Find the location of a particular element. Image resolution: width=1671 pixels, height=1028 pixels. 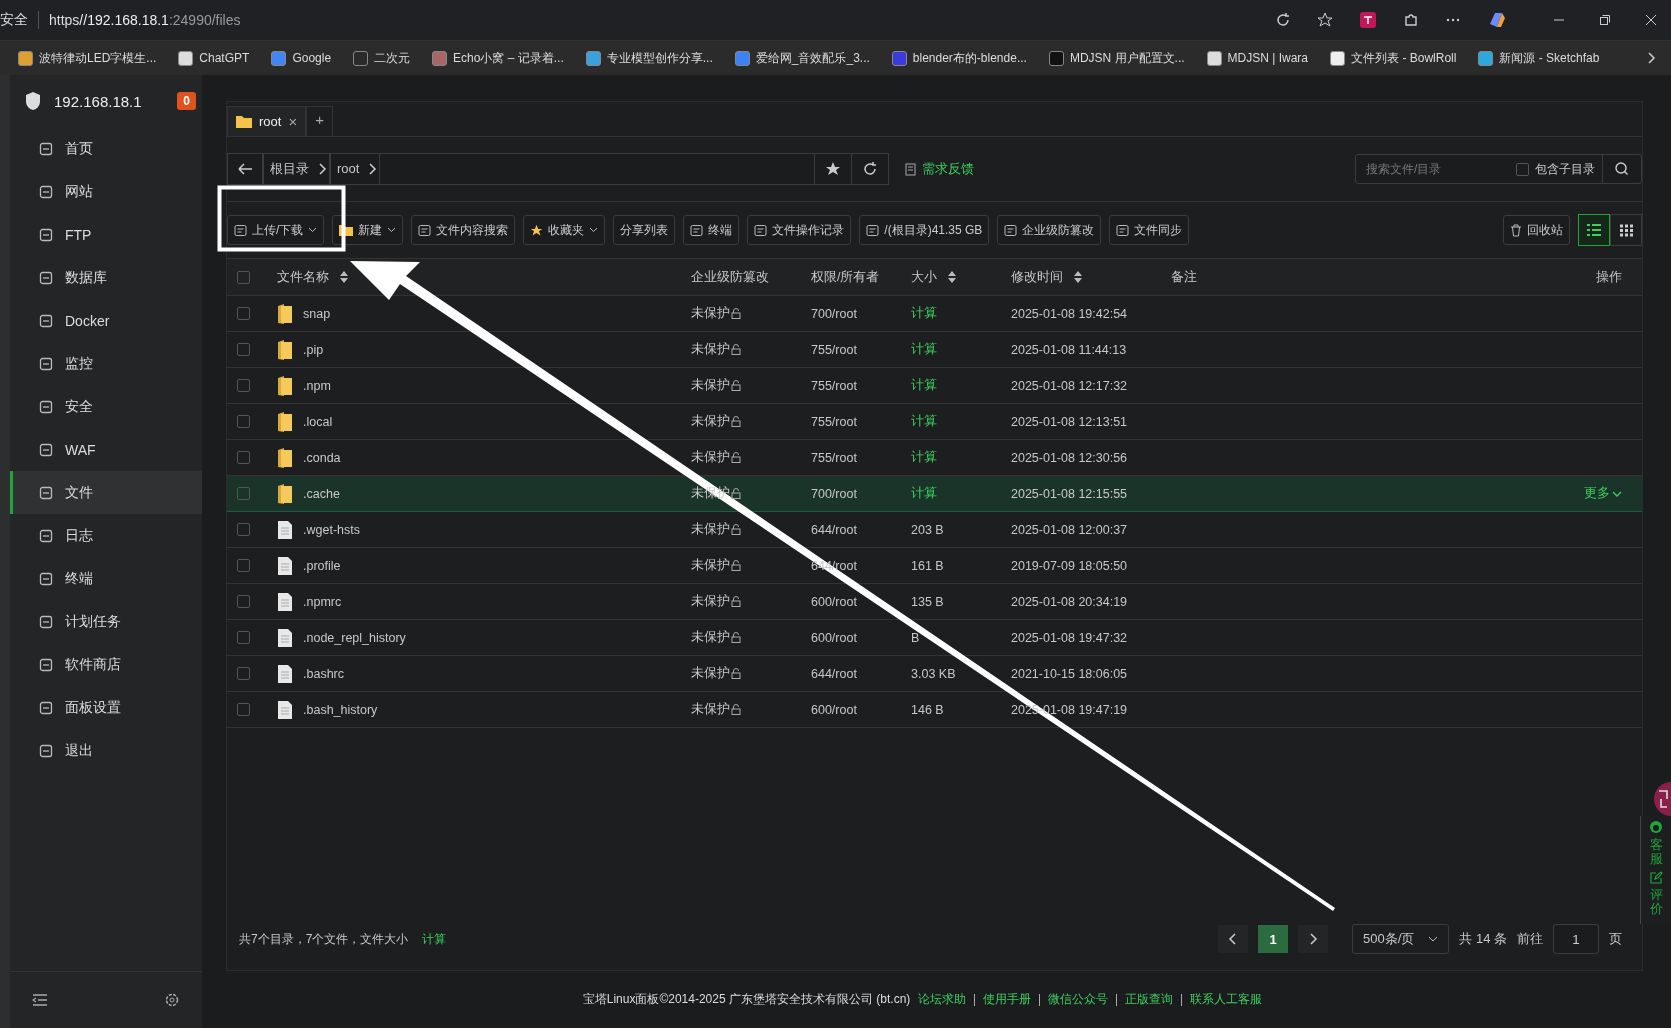

page-size-select: 500条/页 is located at coordinates (1401, 939).